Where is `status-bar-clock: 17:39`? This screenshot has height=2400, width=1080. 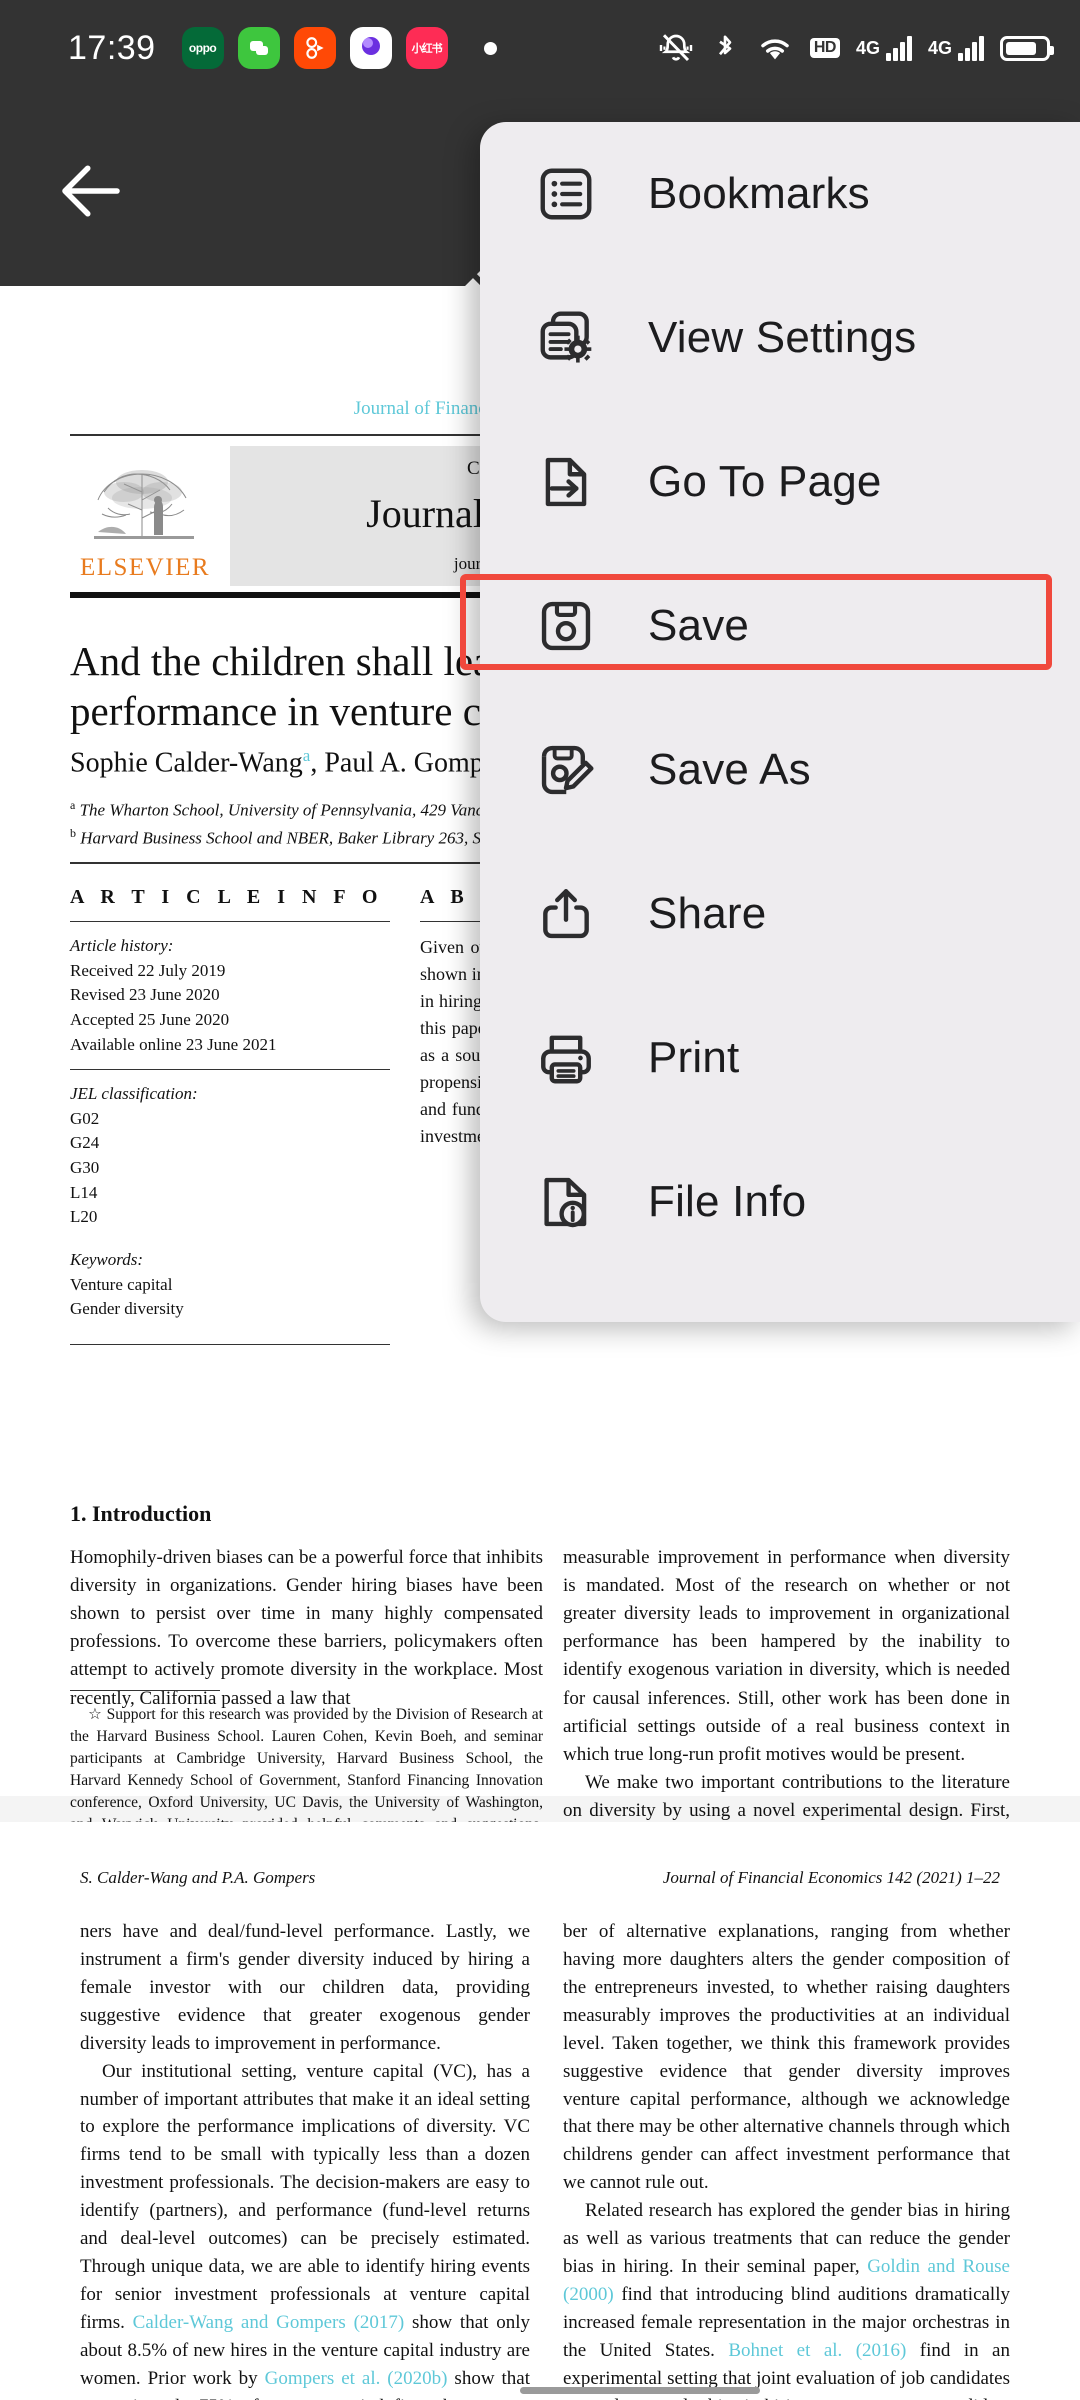 status-bar-clock: 17:39 is located at coordinates (112, 47).